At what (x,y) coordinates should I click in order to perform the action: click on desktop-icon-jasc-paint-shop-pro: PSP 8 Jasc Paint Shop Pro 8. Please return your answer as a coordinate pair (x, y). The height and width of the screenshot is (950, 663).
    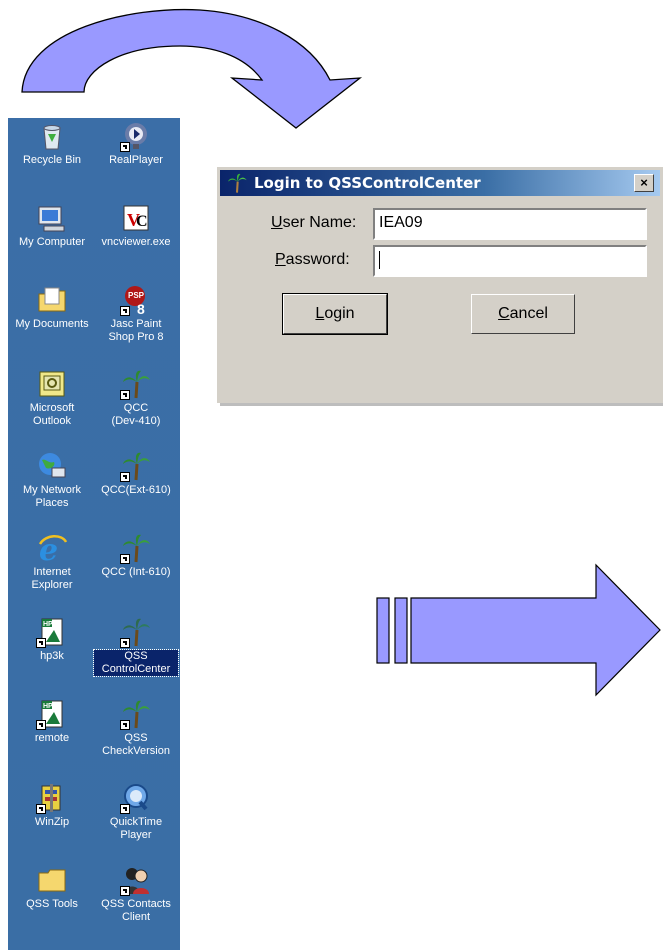
    Looking at the image, I should click on (136, 314).